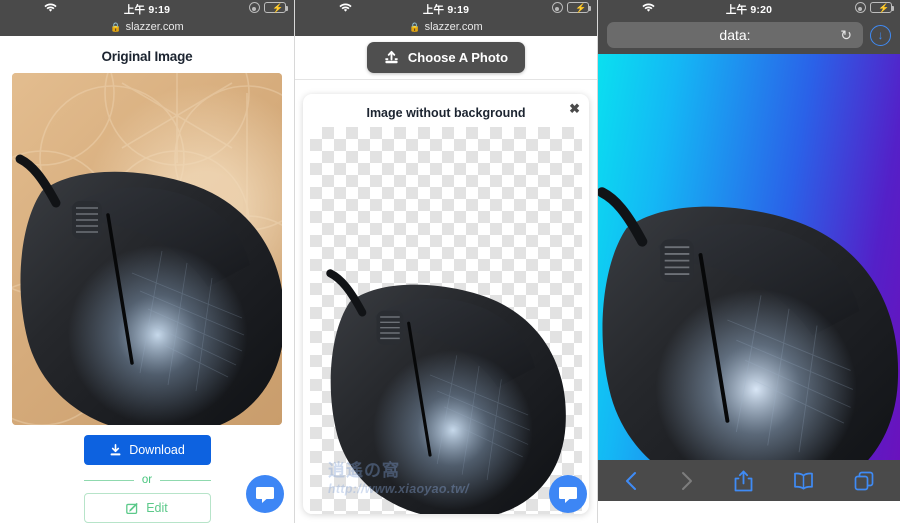 This screenshot has width=900, height=523. I want to click on safari-toolbar, so click(749, 480).